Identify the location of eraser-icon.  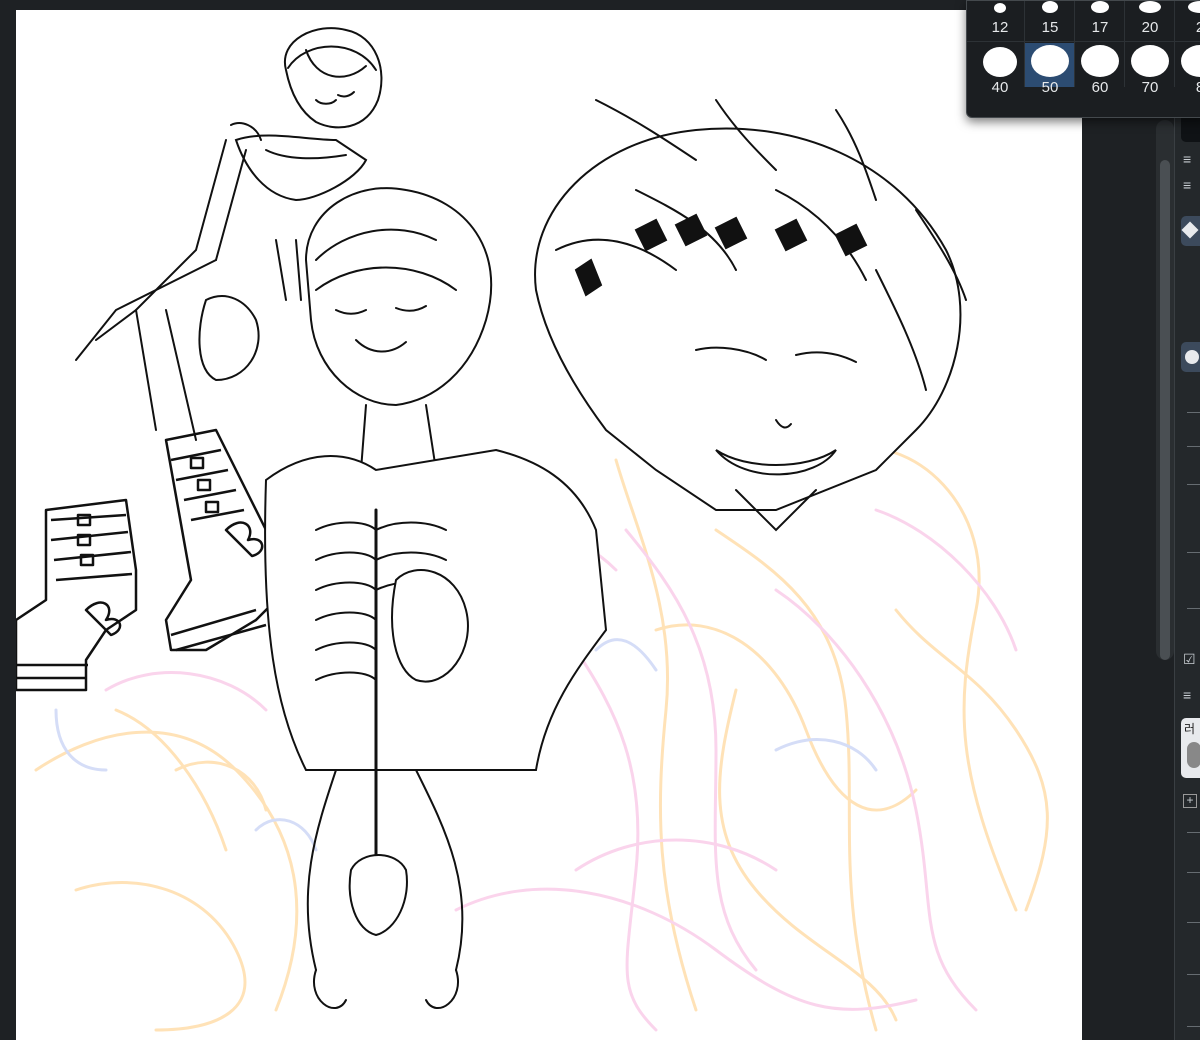
(1190, 230).